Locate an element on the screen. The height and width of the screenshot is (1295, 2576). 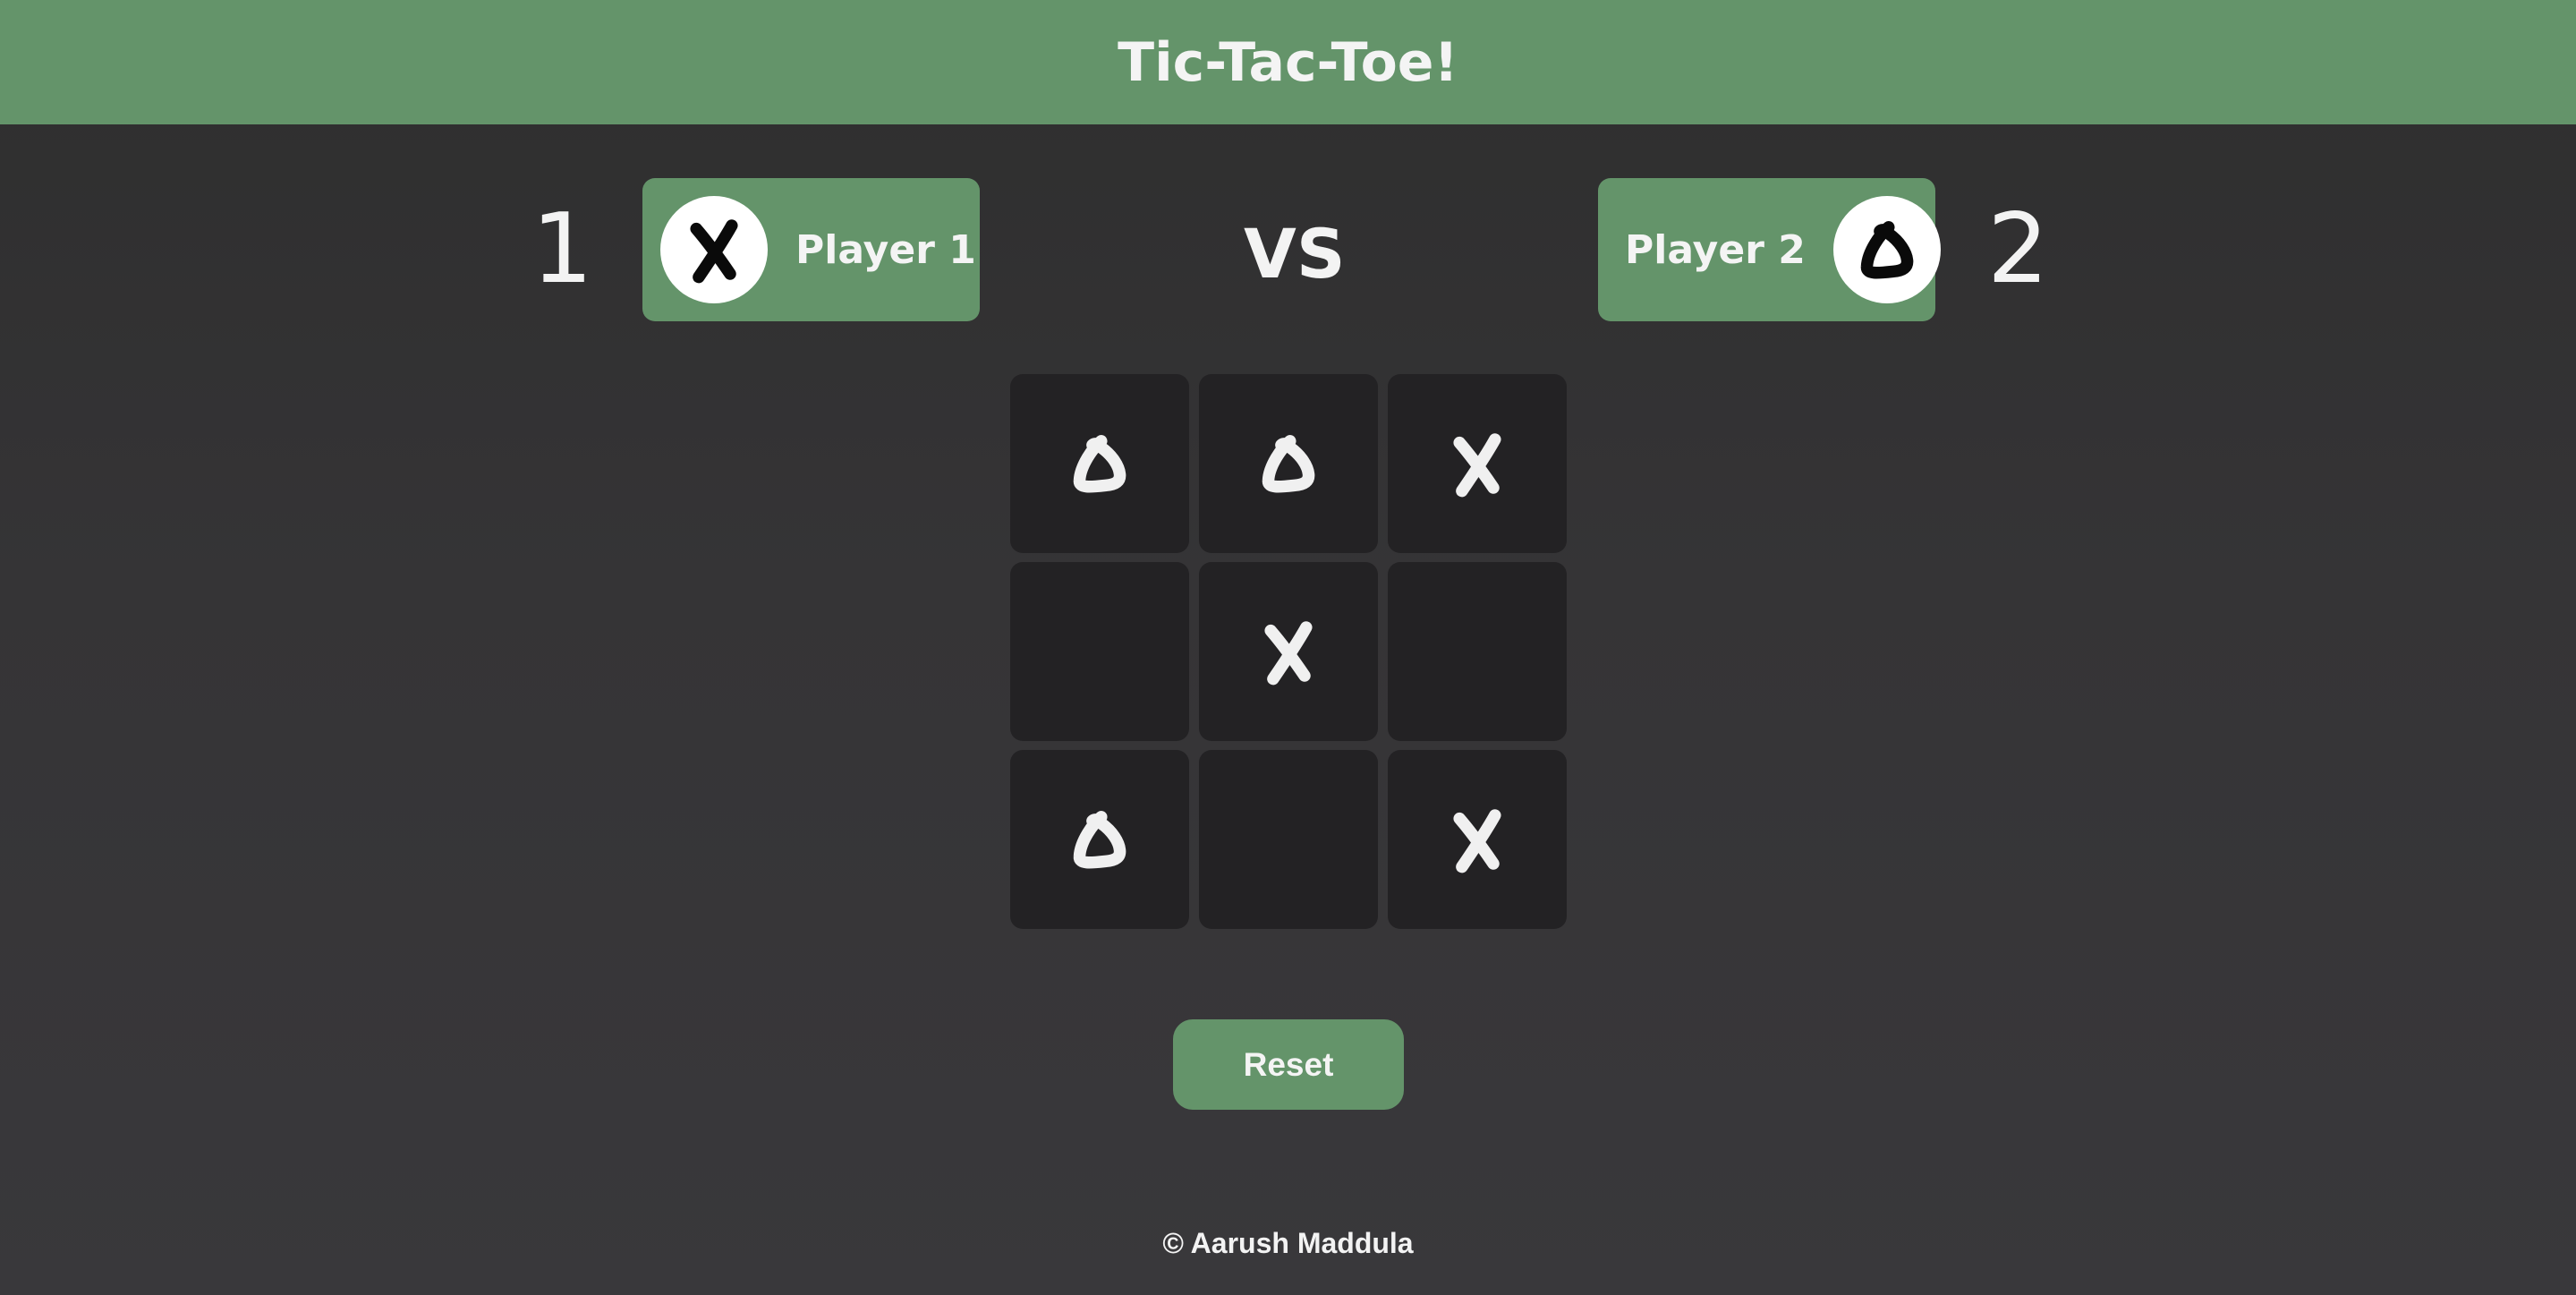
player-1-avatar is located at coordinates (714, 249).